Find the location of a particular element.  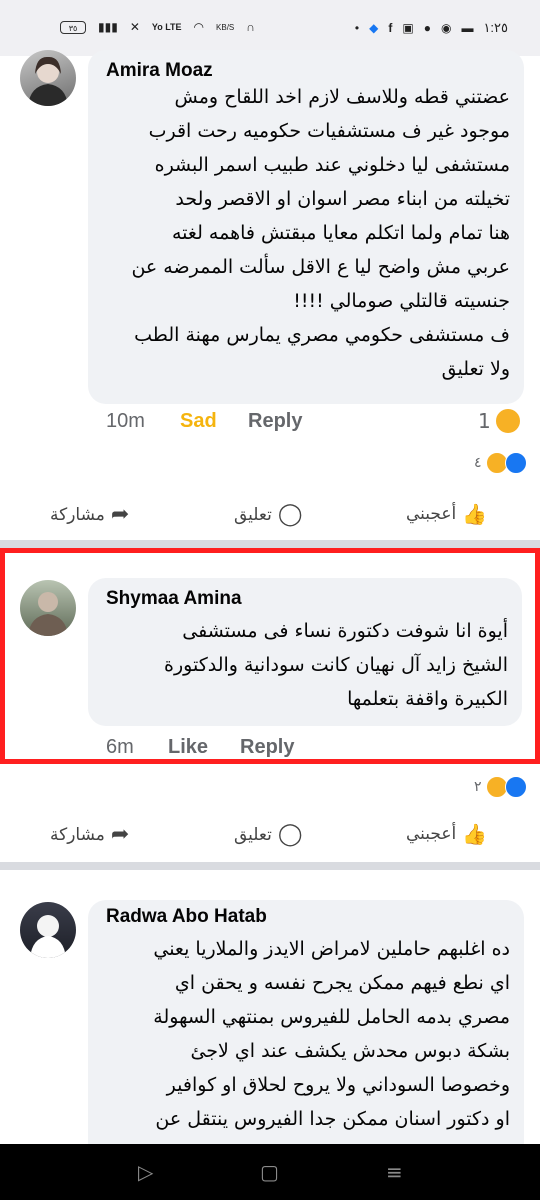

network-label: Yo LTE is located at coordinates (166, 27).